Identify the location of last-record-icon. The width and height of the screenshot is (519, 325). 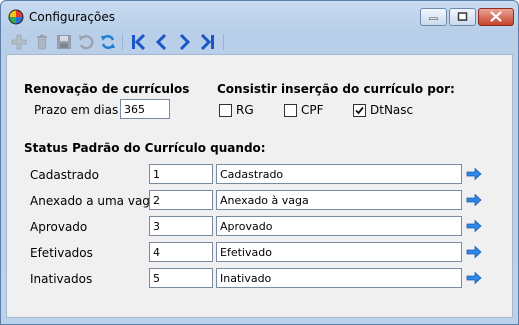
(208, 42).